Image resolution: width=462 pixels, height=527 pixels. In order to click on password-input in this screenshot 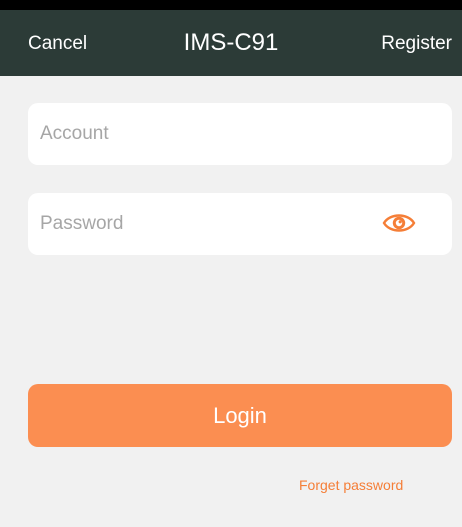, I will do `click(210, 224)`.